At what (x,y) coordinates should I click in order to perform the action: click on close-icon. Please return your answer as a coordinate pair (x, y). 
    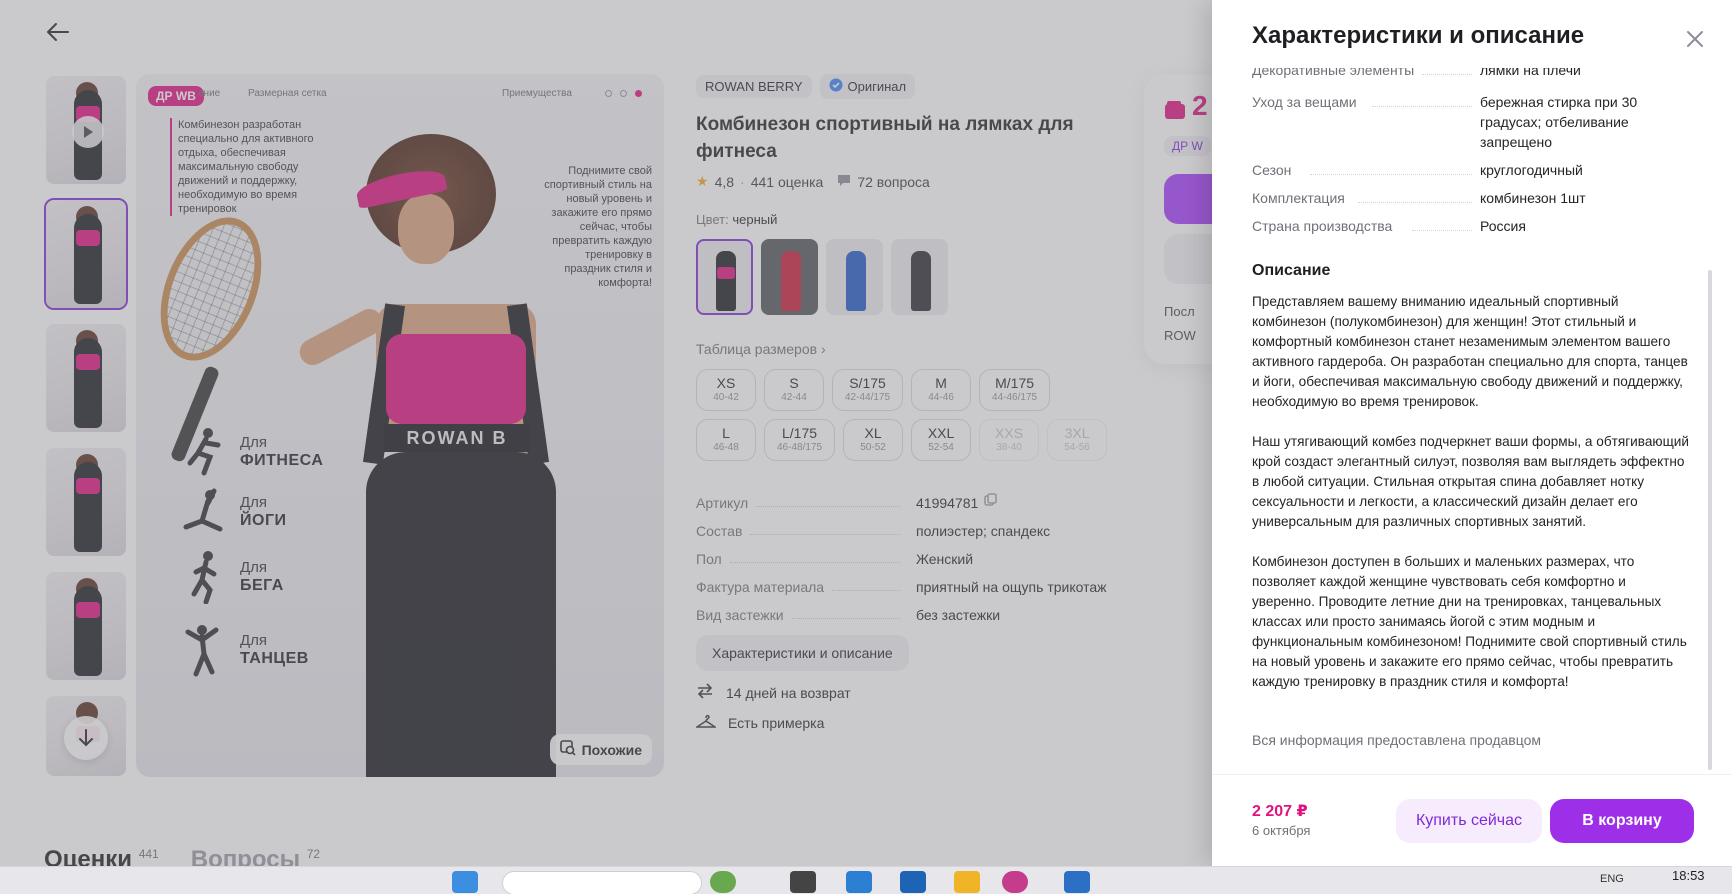
    Looking at the image, I should click on (1695, 39).